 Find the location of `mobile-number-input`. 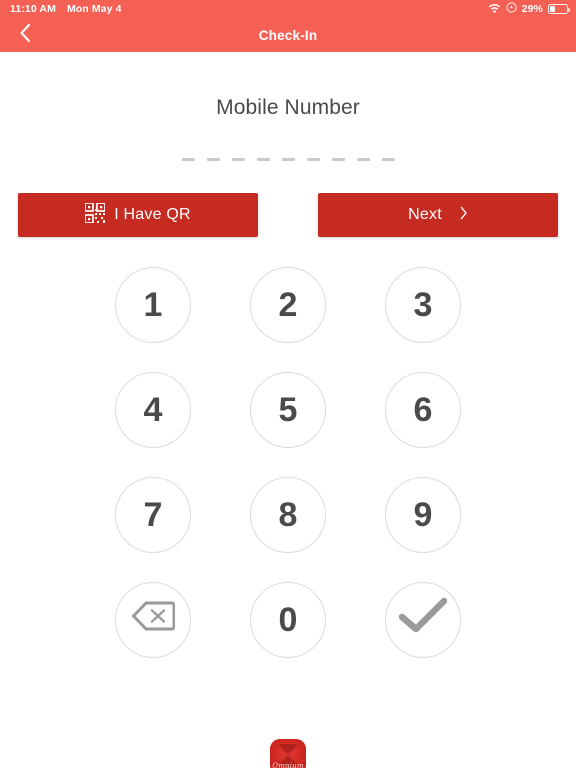

mobile-number-input is located at coordinates (288, 159).